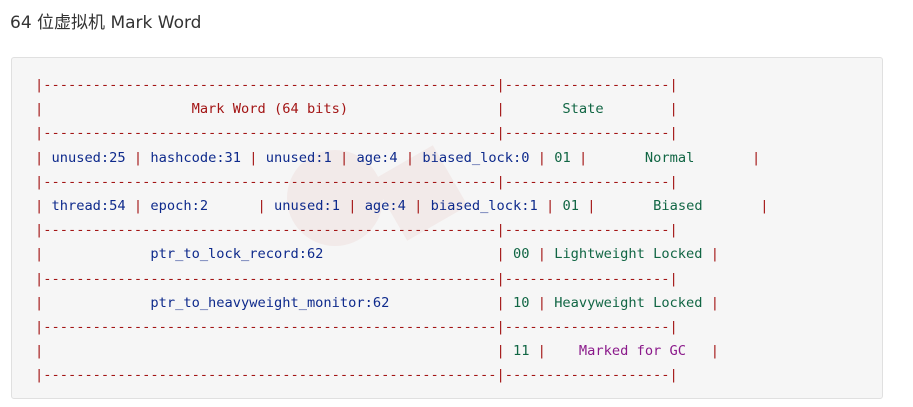 The image size is (913, 407). Describe the element at coordinates (521, 254) in the screenshot. I see `lock-bits: 00` at that location.